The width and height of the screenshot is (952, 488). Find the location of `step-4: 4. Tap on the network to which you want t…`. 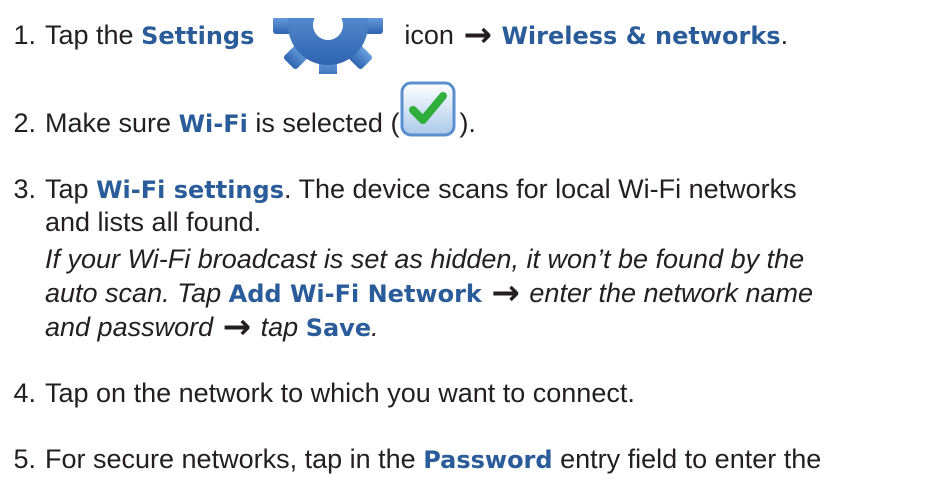

step-4: 4. Tap on the network to which you want t… is located at coordinates (317, 393).